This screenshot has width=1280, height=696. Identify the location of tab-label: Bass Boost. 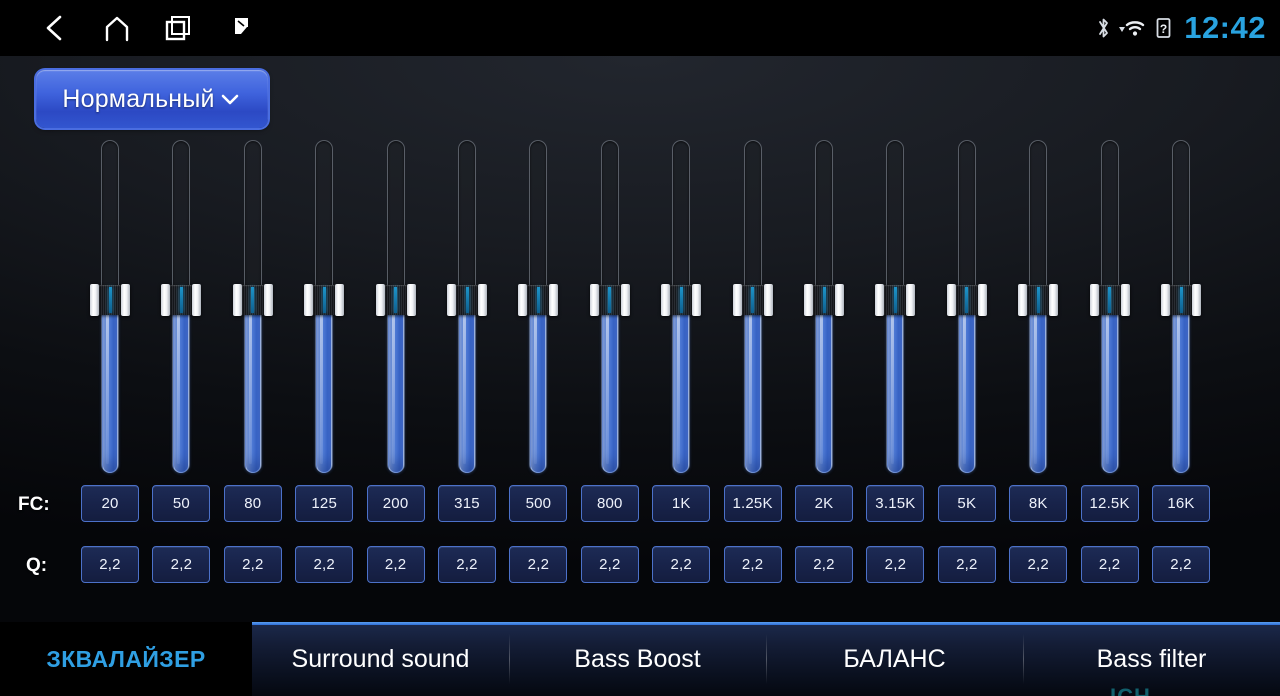
(637, 658).